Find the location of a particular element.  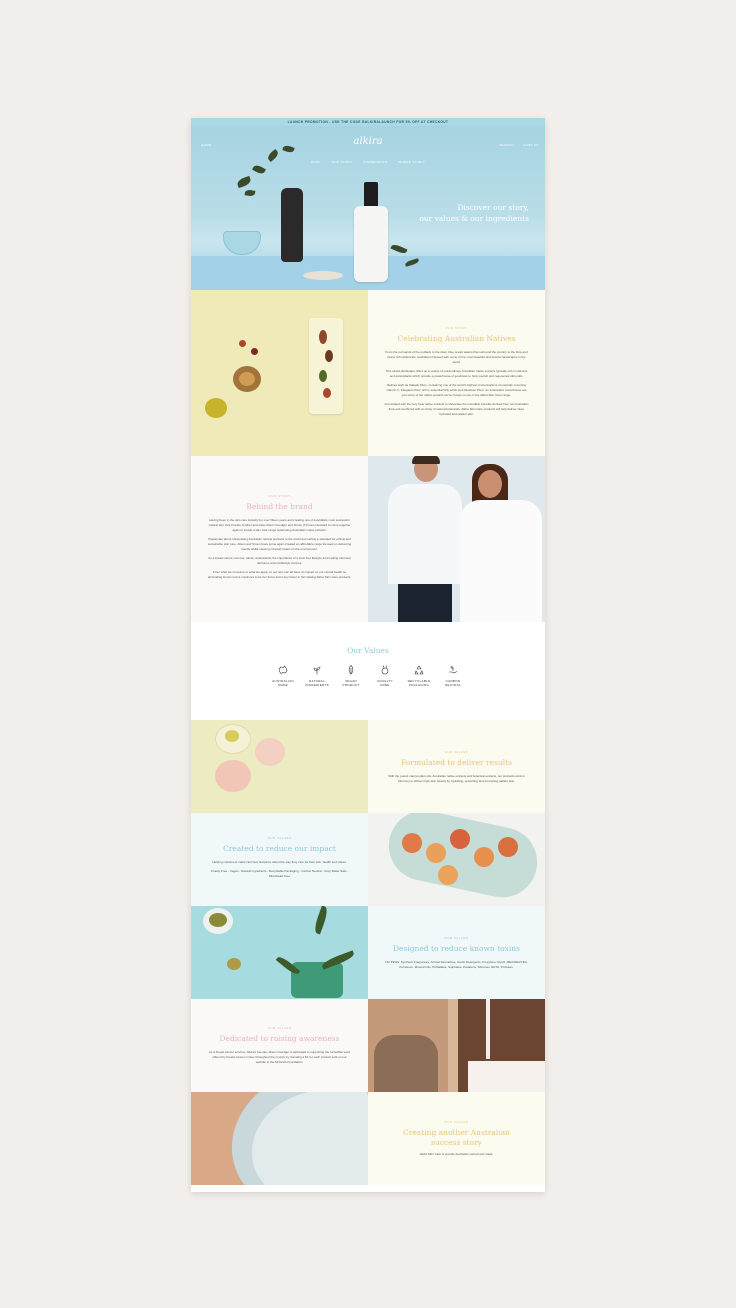

nav-right: SEARCH CART (0) is located at coordinates (515, 145).